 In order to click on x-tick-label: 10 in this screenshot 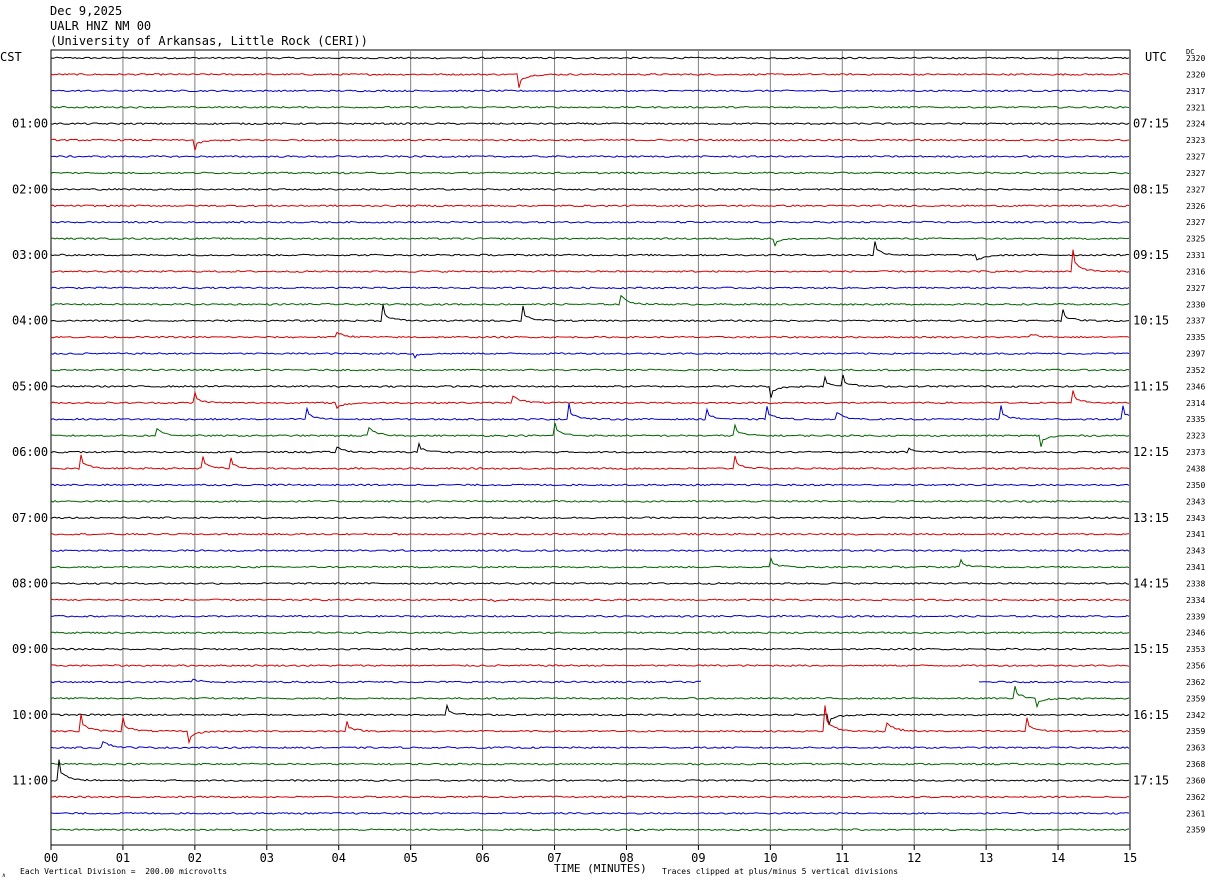, I will do `click(770, 858)`.